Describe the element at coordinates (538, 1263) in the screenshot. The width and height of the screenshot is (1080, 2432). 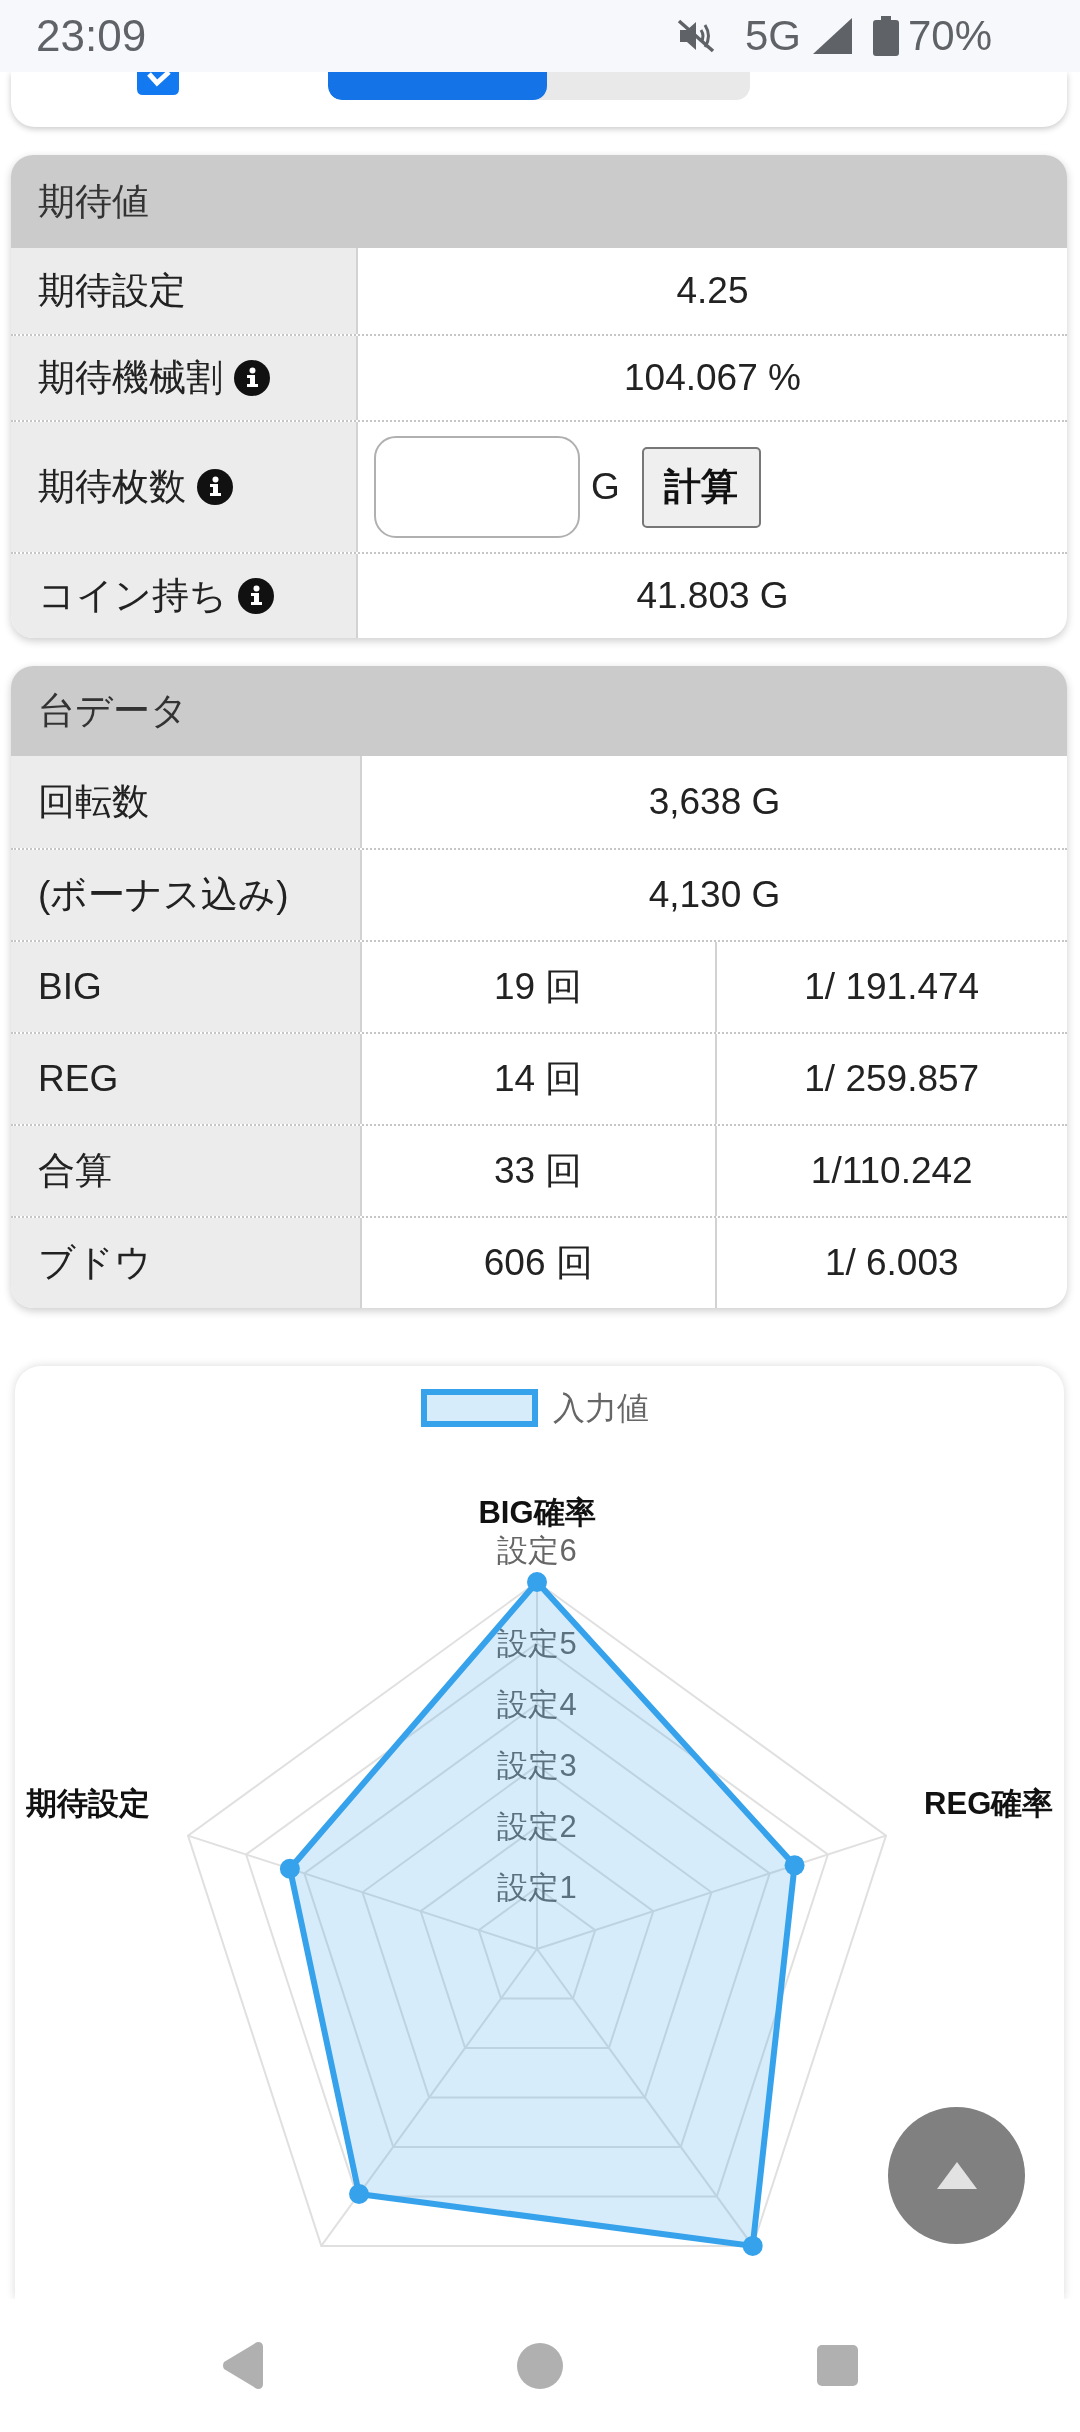
I see `row-value: 606 回` at that location.